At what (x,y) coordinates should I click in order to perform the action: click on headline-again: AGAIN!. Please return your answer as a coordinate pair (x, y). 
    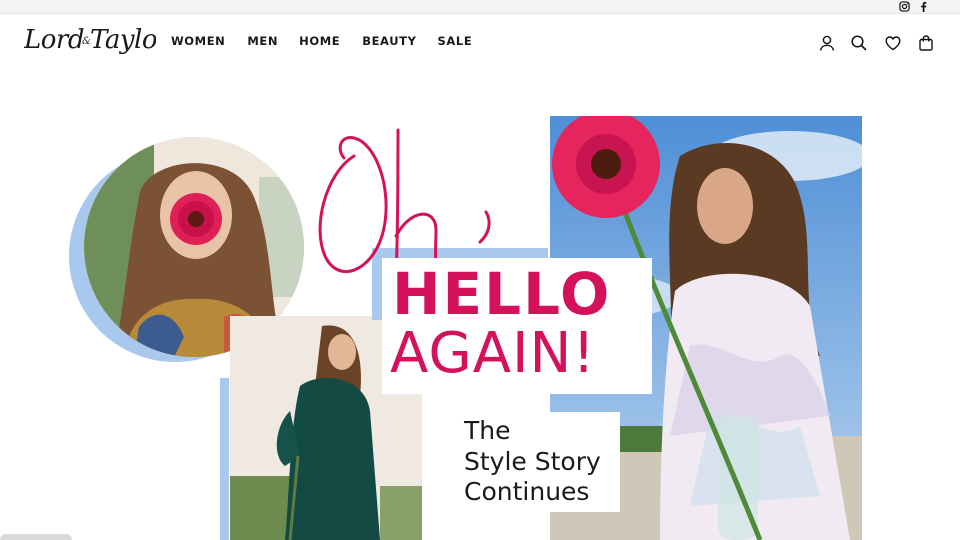
    Looking at the image, I should click on (493, 353).